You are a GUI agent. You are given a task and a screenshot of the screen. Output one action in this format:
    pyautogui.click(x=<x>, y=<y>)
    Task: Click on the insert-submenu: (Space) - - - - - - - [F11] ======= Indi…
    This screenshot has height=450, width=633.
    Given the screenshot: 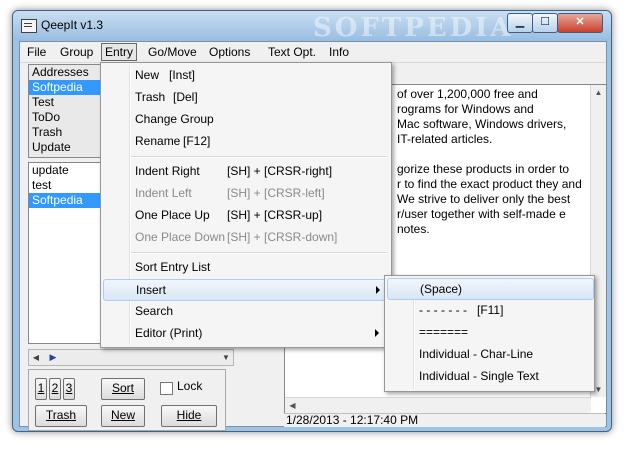 What is the action you would take?
    pyautogui.click(x=489, y=333)
    